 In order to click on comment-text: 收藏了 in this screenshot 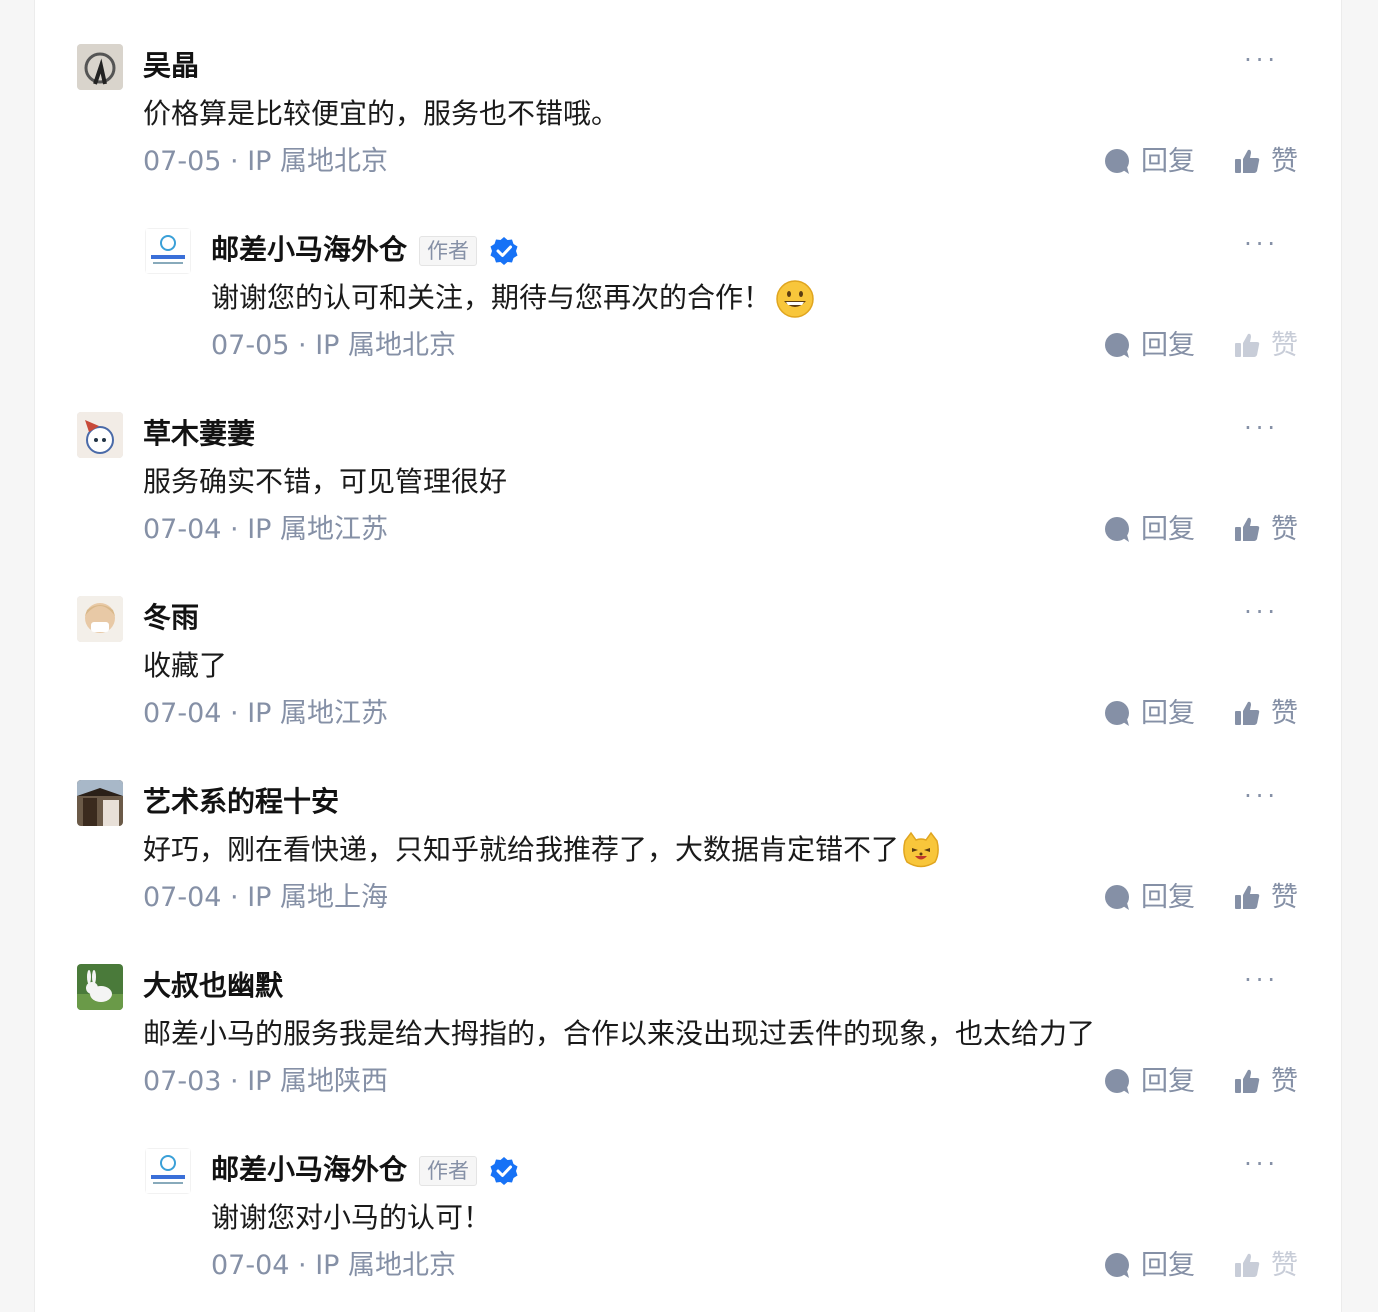, I will do `click(185, 665)`.